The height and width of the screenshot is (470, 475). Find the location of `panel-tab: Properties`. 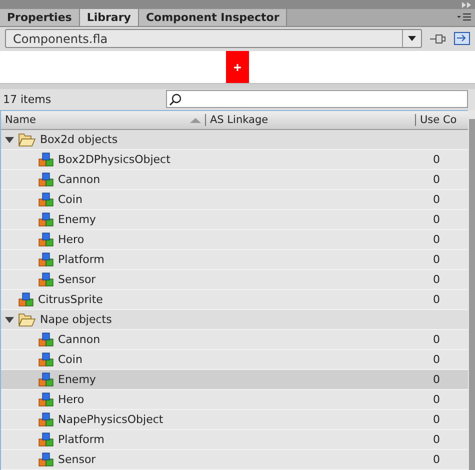

panel-tab: Properties is located at coordinates (40, 17).